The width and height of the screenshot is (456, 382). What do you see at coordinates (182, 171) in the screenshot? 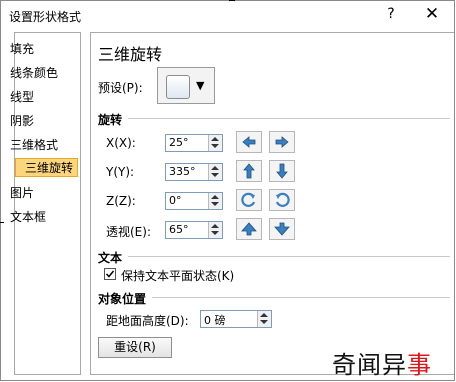
I see `y-rotation-value: 335°` at bounding box center [182, 171].